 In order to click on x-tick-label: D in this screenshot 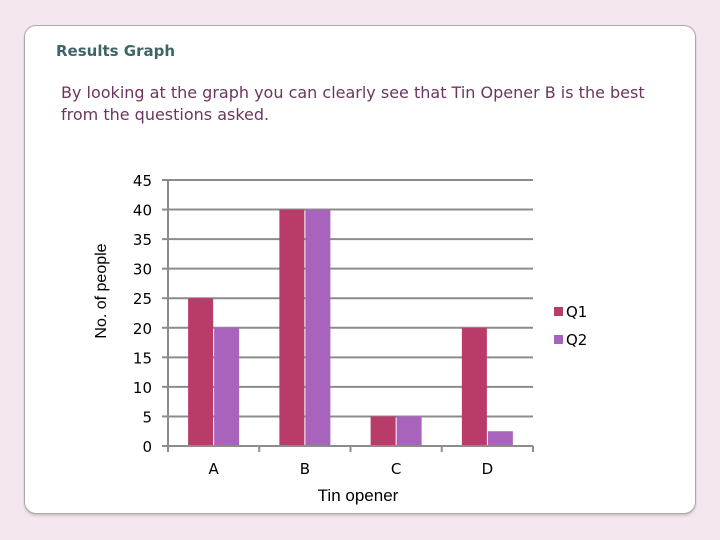, I will do `click(488, 469)`.